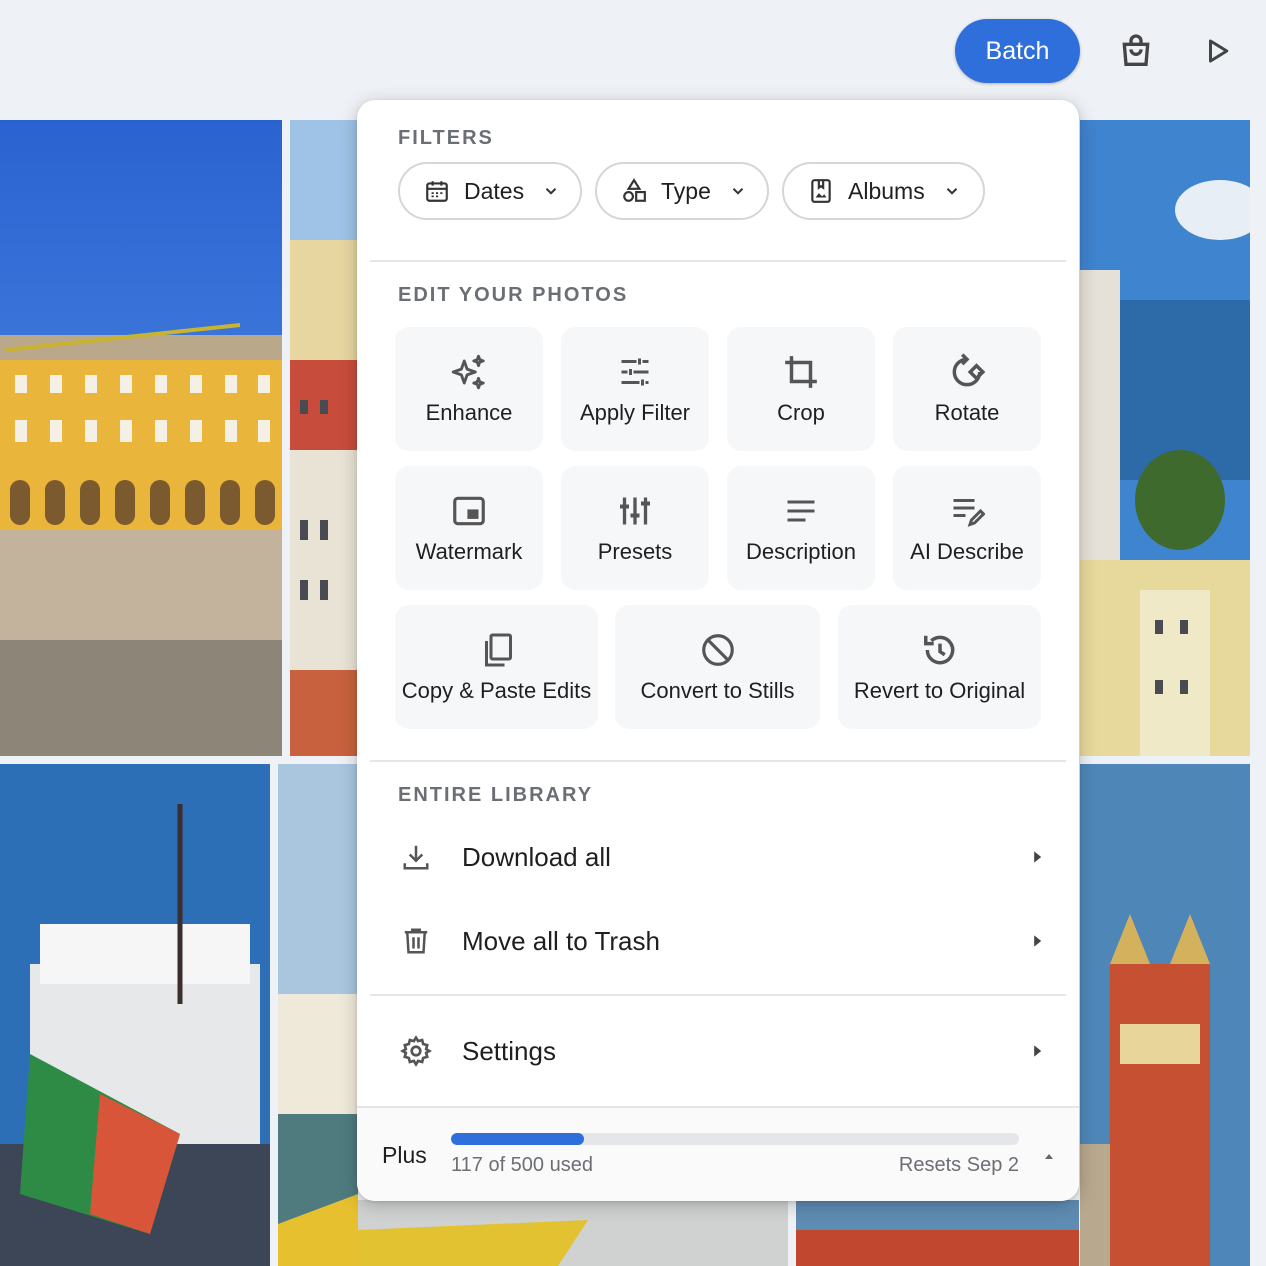  Describe the element at coordinates (469, 551) in the screenshot. I see `watermark-label: Watermark` at that location.